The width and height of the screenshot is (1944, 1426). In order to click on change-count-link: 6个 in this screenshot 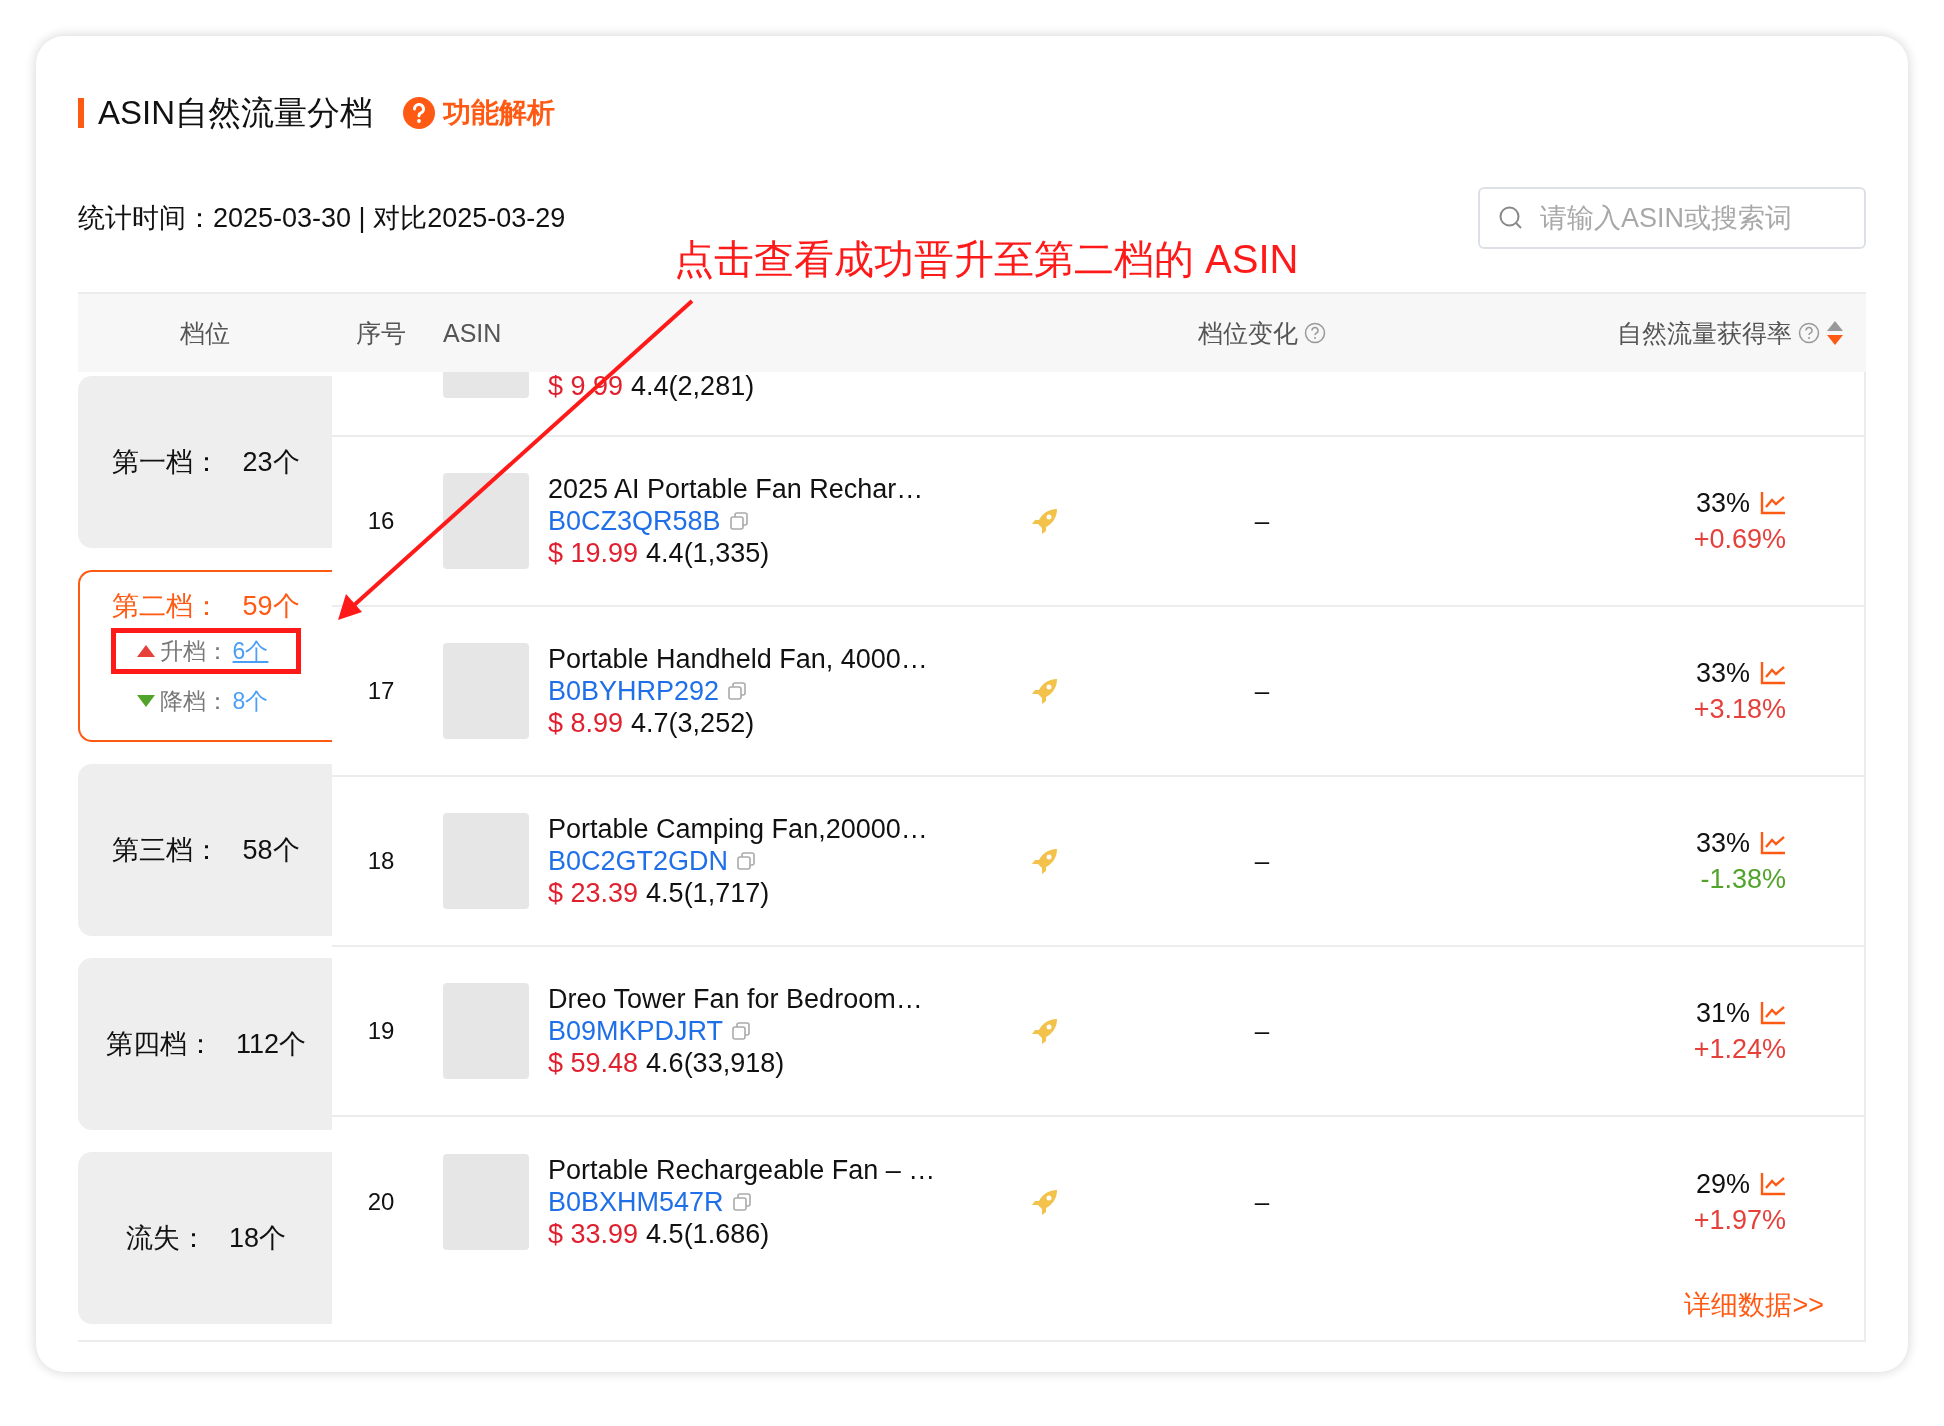, I will do `click(250, 651)`.